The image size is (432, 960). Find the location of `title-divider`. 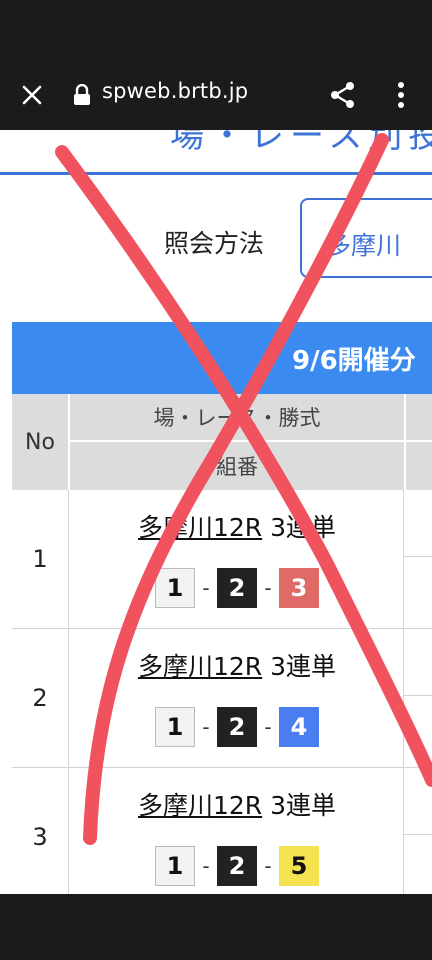

title-divider is located at coordinates (216, 173).